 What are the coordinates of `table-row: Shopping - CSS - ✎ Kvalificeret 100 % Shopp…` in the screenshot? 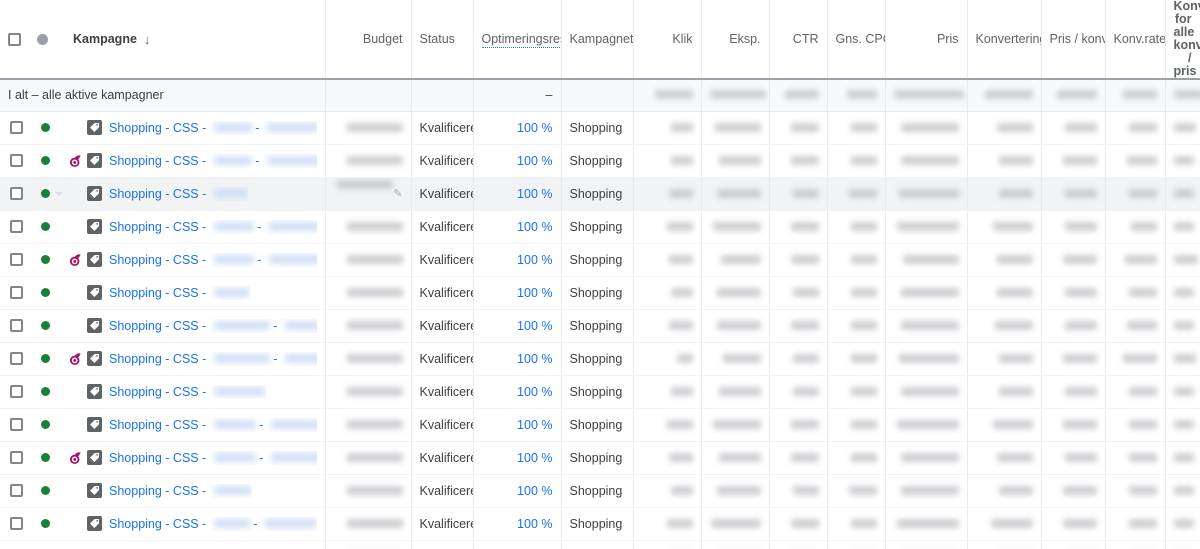 It's located at (600, 194).